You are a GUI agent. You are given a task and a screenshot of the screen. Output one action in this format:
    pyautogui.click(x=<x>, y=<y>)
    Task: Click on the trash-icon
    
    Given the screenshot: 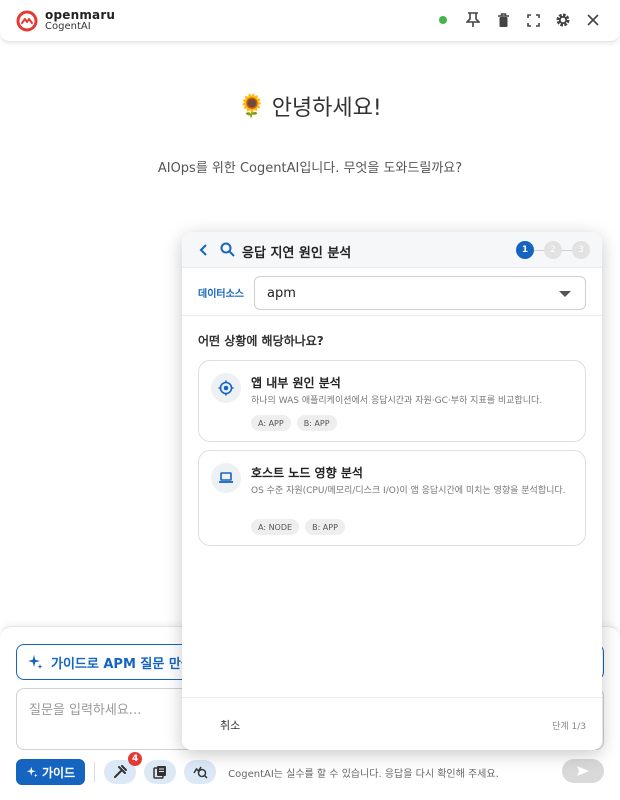 What is the action you would take?
    pyautogui.click(x=503, y=19)
    